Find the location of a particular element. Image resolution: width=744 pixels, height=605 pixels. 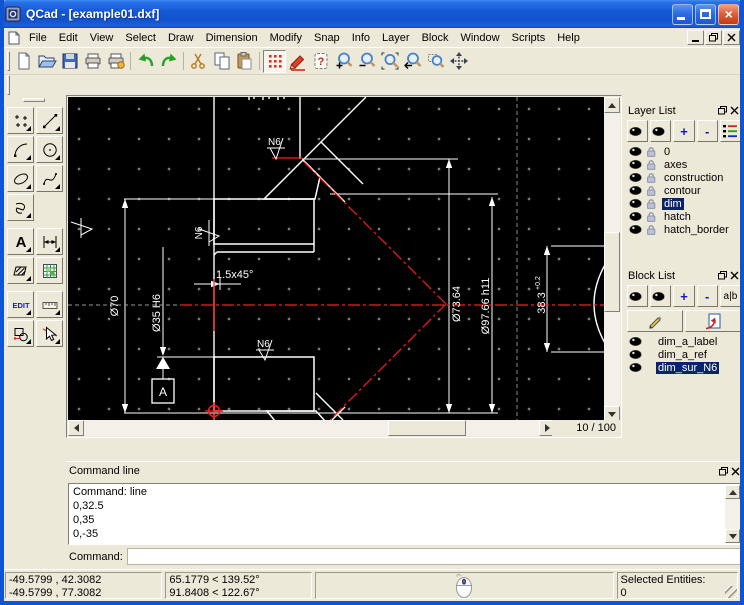

layer-row: axes is located at coordinates (683, 164).